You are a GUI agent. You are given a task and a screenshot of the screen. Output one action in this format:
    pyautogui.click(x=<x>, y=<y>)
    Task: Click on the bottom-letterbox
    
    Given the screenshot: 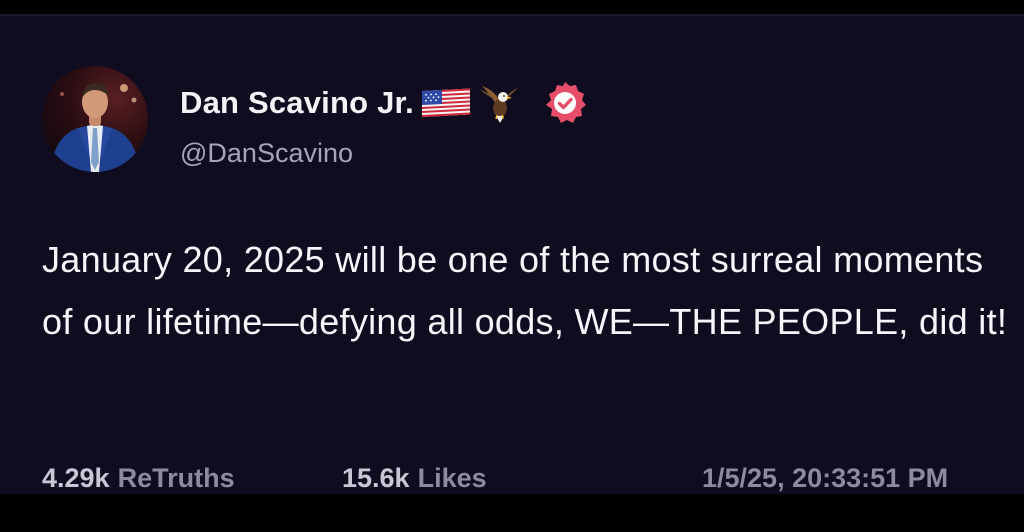 What is the action you would take?
    pyautogui.click(x=512, y=513)
    